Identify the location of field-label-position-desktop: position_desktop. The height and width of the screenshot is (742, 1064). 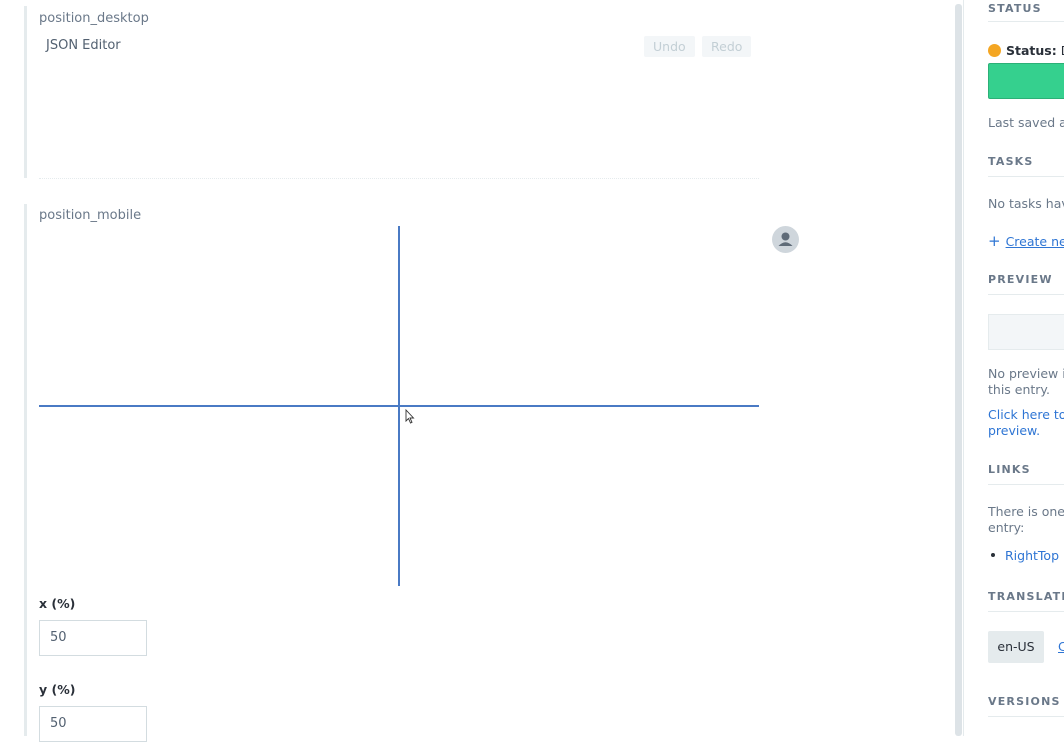
(94, 18).